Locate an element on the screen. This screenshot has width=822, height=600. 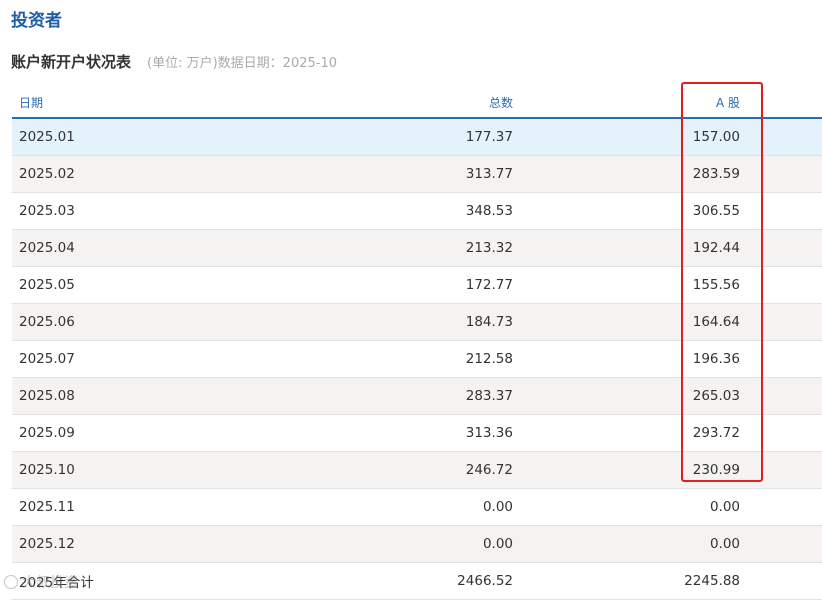
cell-a-share: 293.72 is located at coordinates (716, 433).